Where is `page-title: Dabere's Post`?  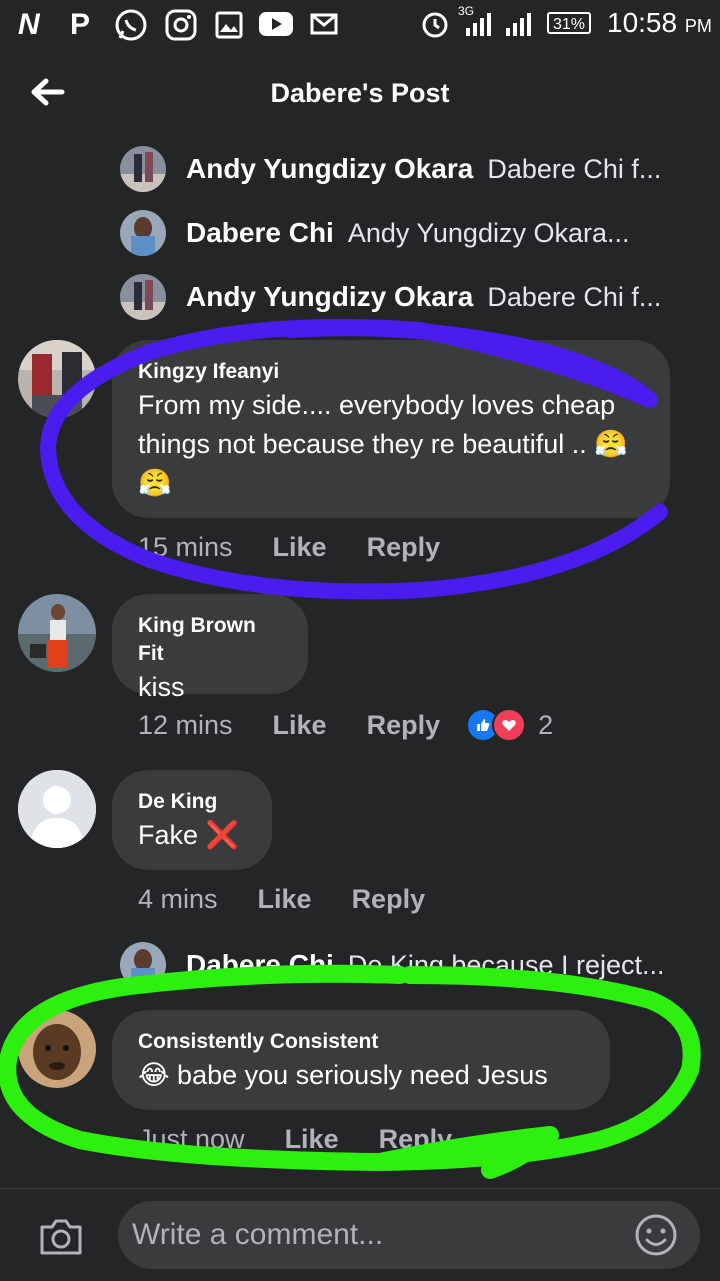 page-title: Dabere's Post is located at coordinates (360, 93).